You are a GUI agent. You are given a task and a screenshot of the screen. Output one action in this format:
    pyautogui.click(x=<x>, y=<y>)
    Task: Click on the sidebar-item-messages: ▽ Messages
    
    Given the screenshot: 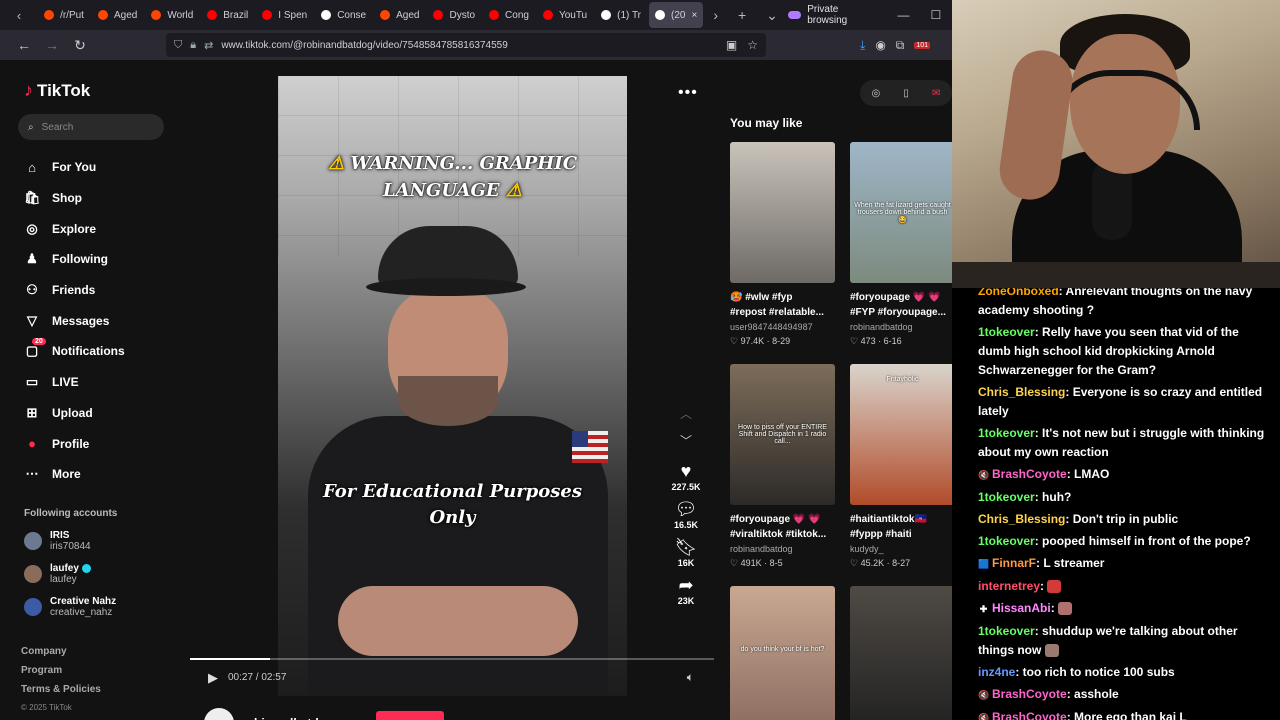 What is the action you would take?
    pyautogui.click(x=74, y=320)
    